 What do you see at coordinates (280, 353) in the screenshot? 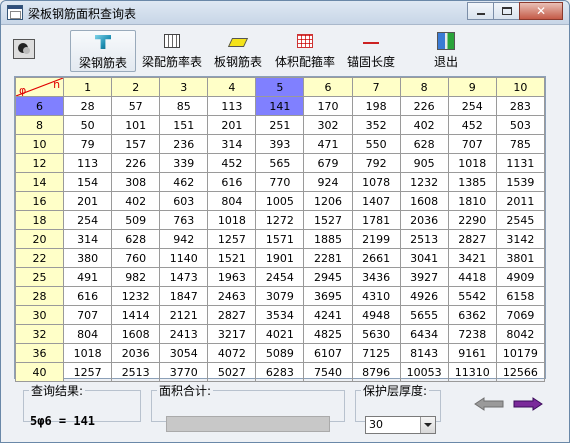
I see `table-cell: 5089` at bounding box center [280, 353].